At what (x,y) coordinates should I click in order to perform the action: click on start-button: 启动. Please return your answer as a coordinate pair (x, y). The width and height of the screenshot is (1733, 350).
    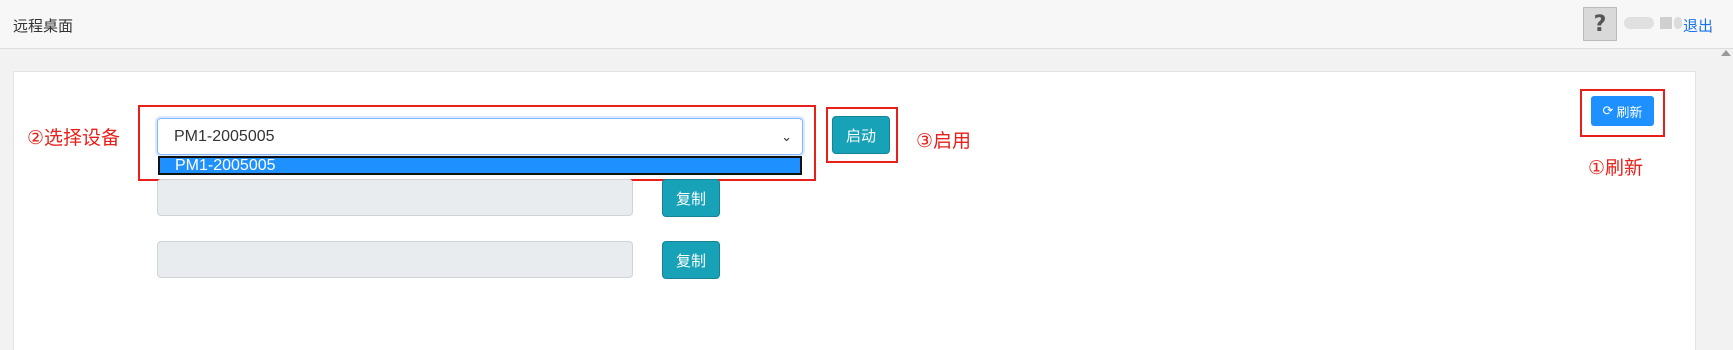
    Looking at the image, I should click on (861, 135).